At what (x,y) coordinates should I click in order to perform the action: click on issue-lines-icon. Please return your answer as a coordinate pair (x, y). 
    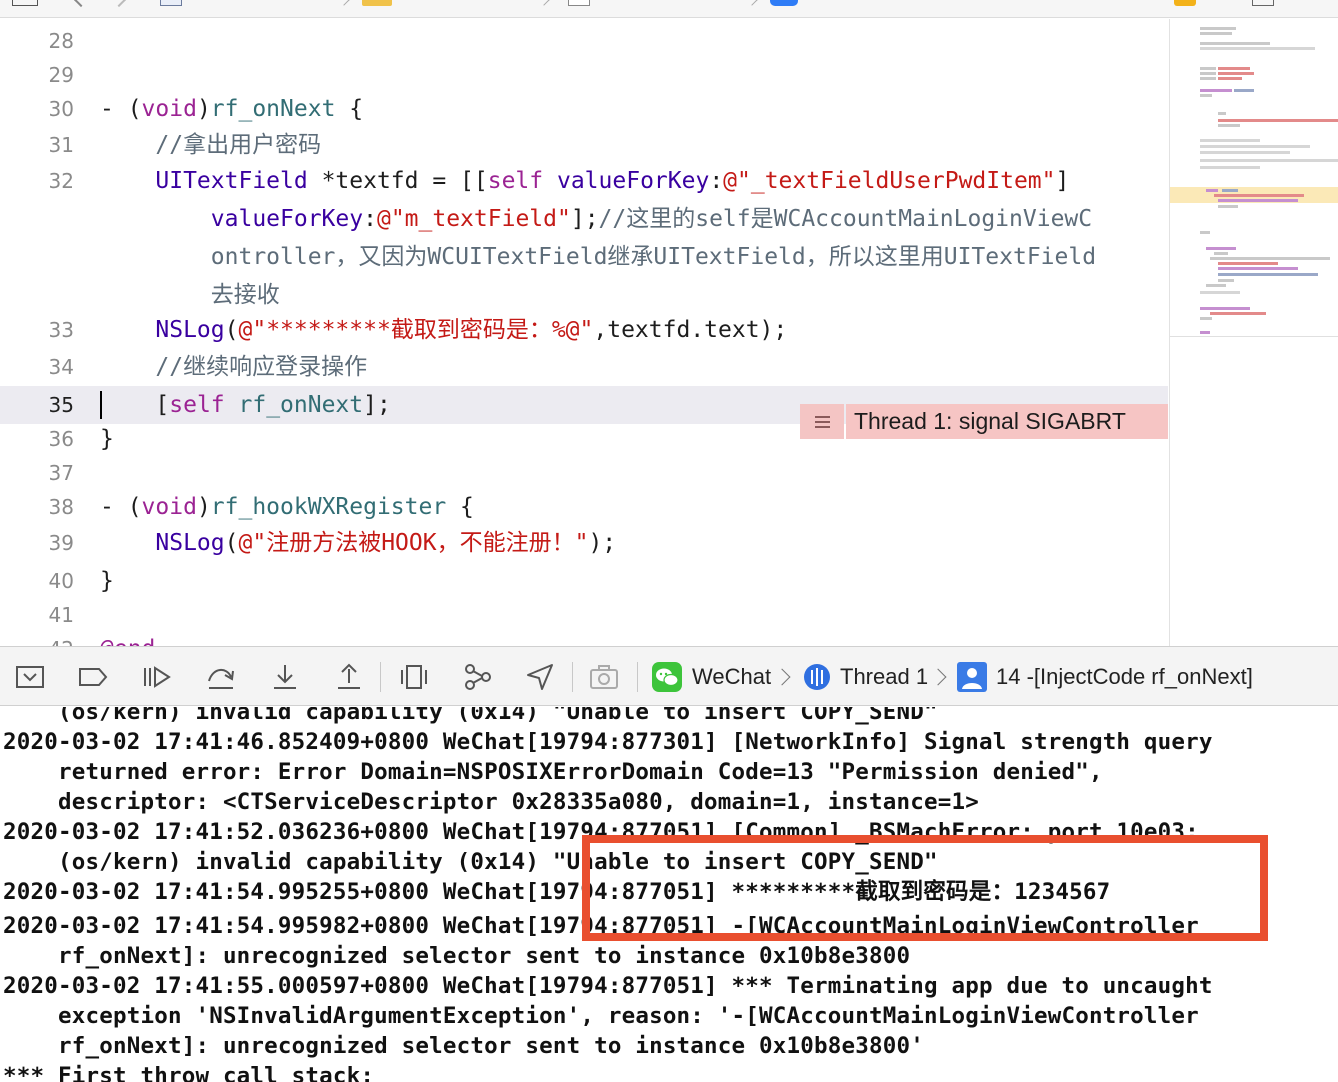
    Looking at the image, I should click on (822, 421).